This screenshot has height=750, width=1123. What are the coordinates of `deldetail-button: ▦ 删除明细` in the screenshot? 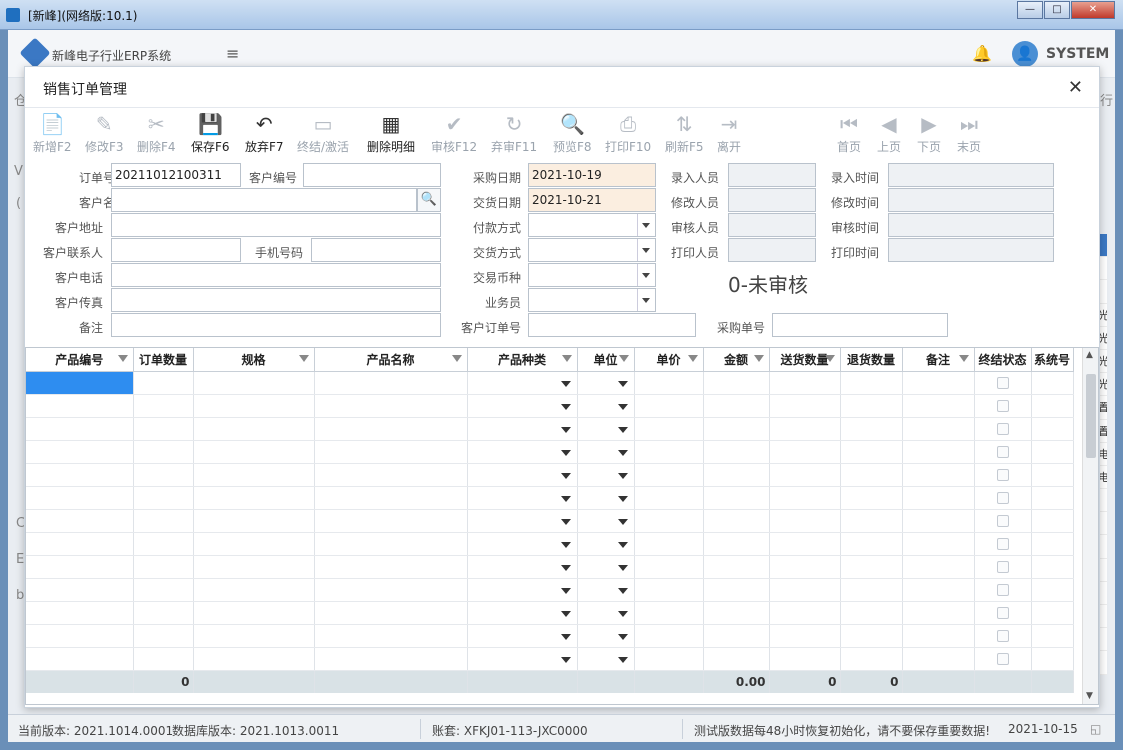 It's located at (391, 135).